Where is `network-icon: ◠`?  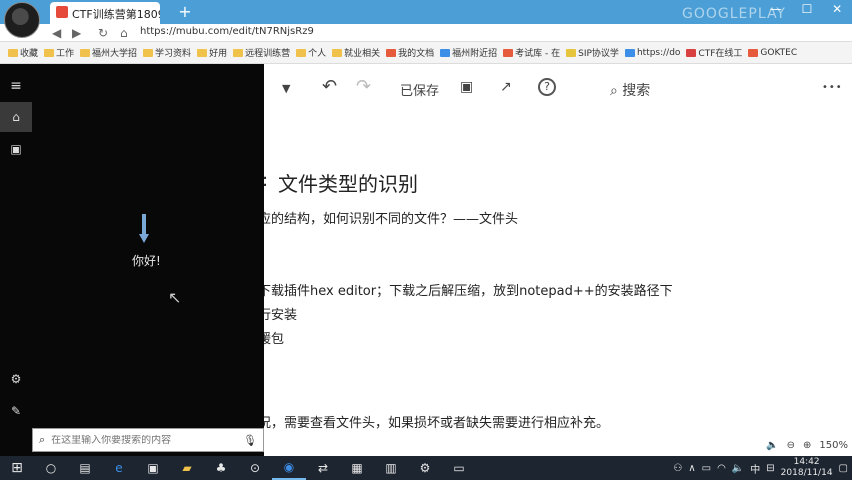 network-icon: ◠ is located at coordinates (721, 468).